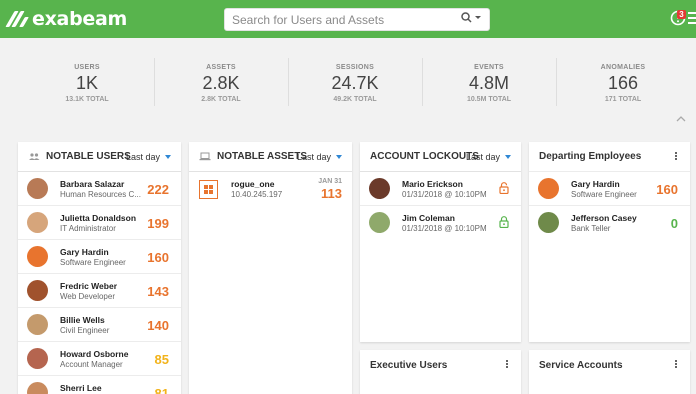 This screenshot has height=394, width=696. Describe the element at coordinates (205, 156) in the screenshot. I see `laptop-icon` at that location.